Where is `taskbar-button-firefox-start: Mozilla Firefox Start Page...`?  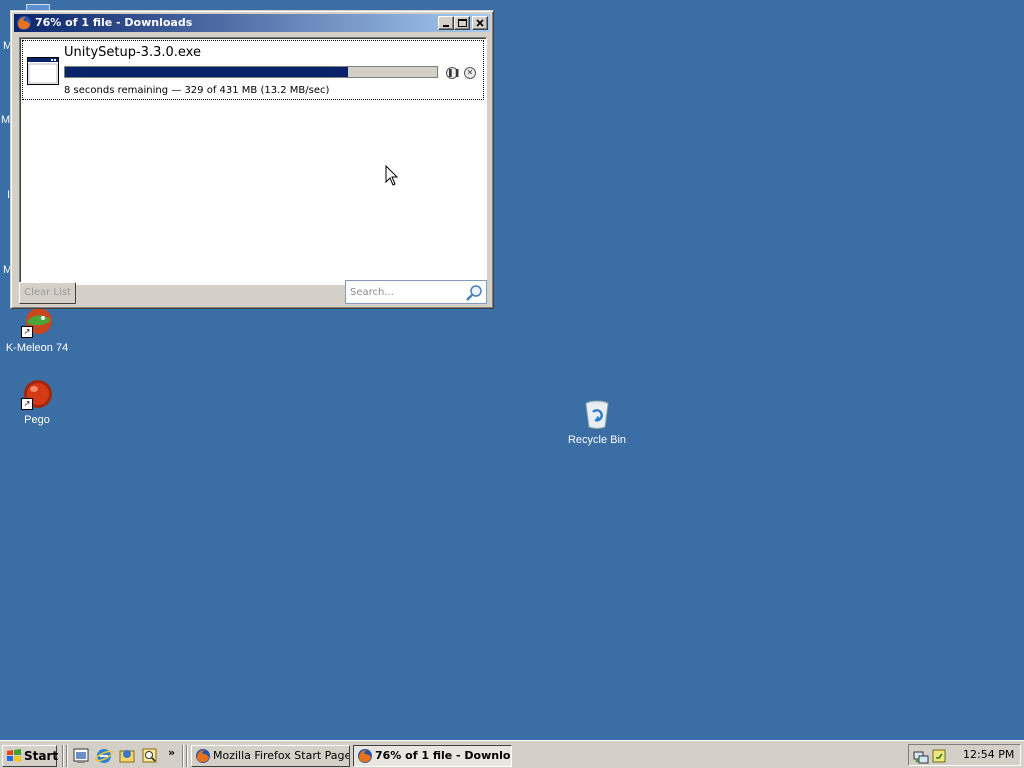 taskbar-button-firefox-start: Mozilla Firefox Start Page... is located at coordinates (270, 756).